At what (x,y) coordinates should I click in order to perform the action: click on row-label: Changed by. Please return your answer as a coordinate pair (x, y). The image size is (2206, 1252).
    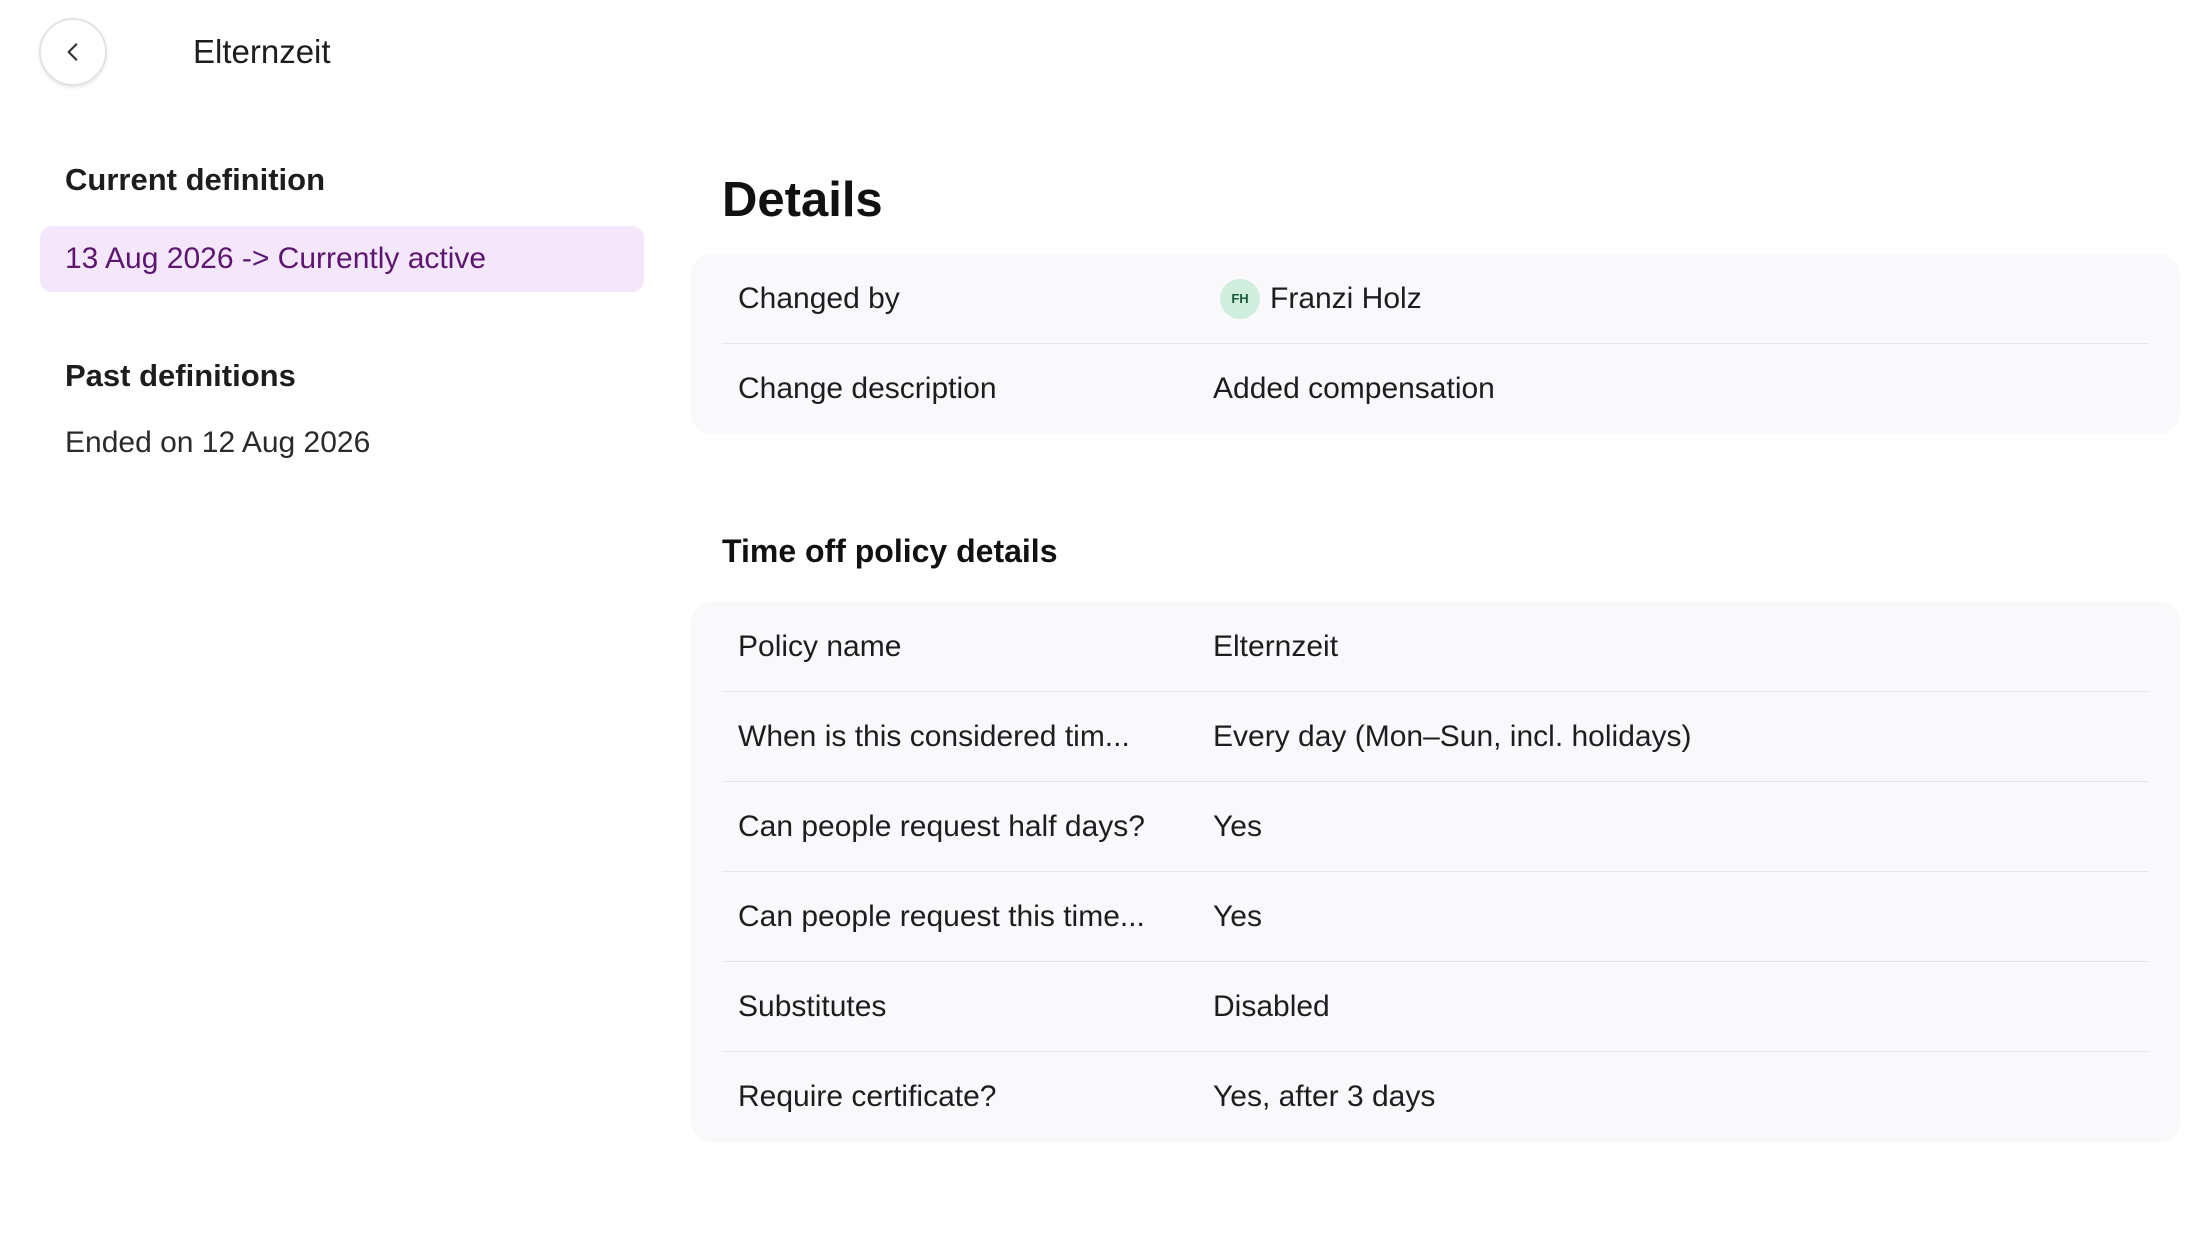
    Looking at the image, I should click on (819, 298).